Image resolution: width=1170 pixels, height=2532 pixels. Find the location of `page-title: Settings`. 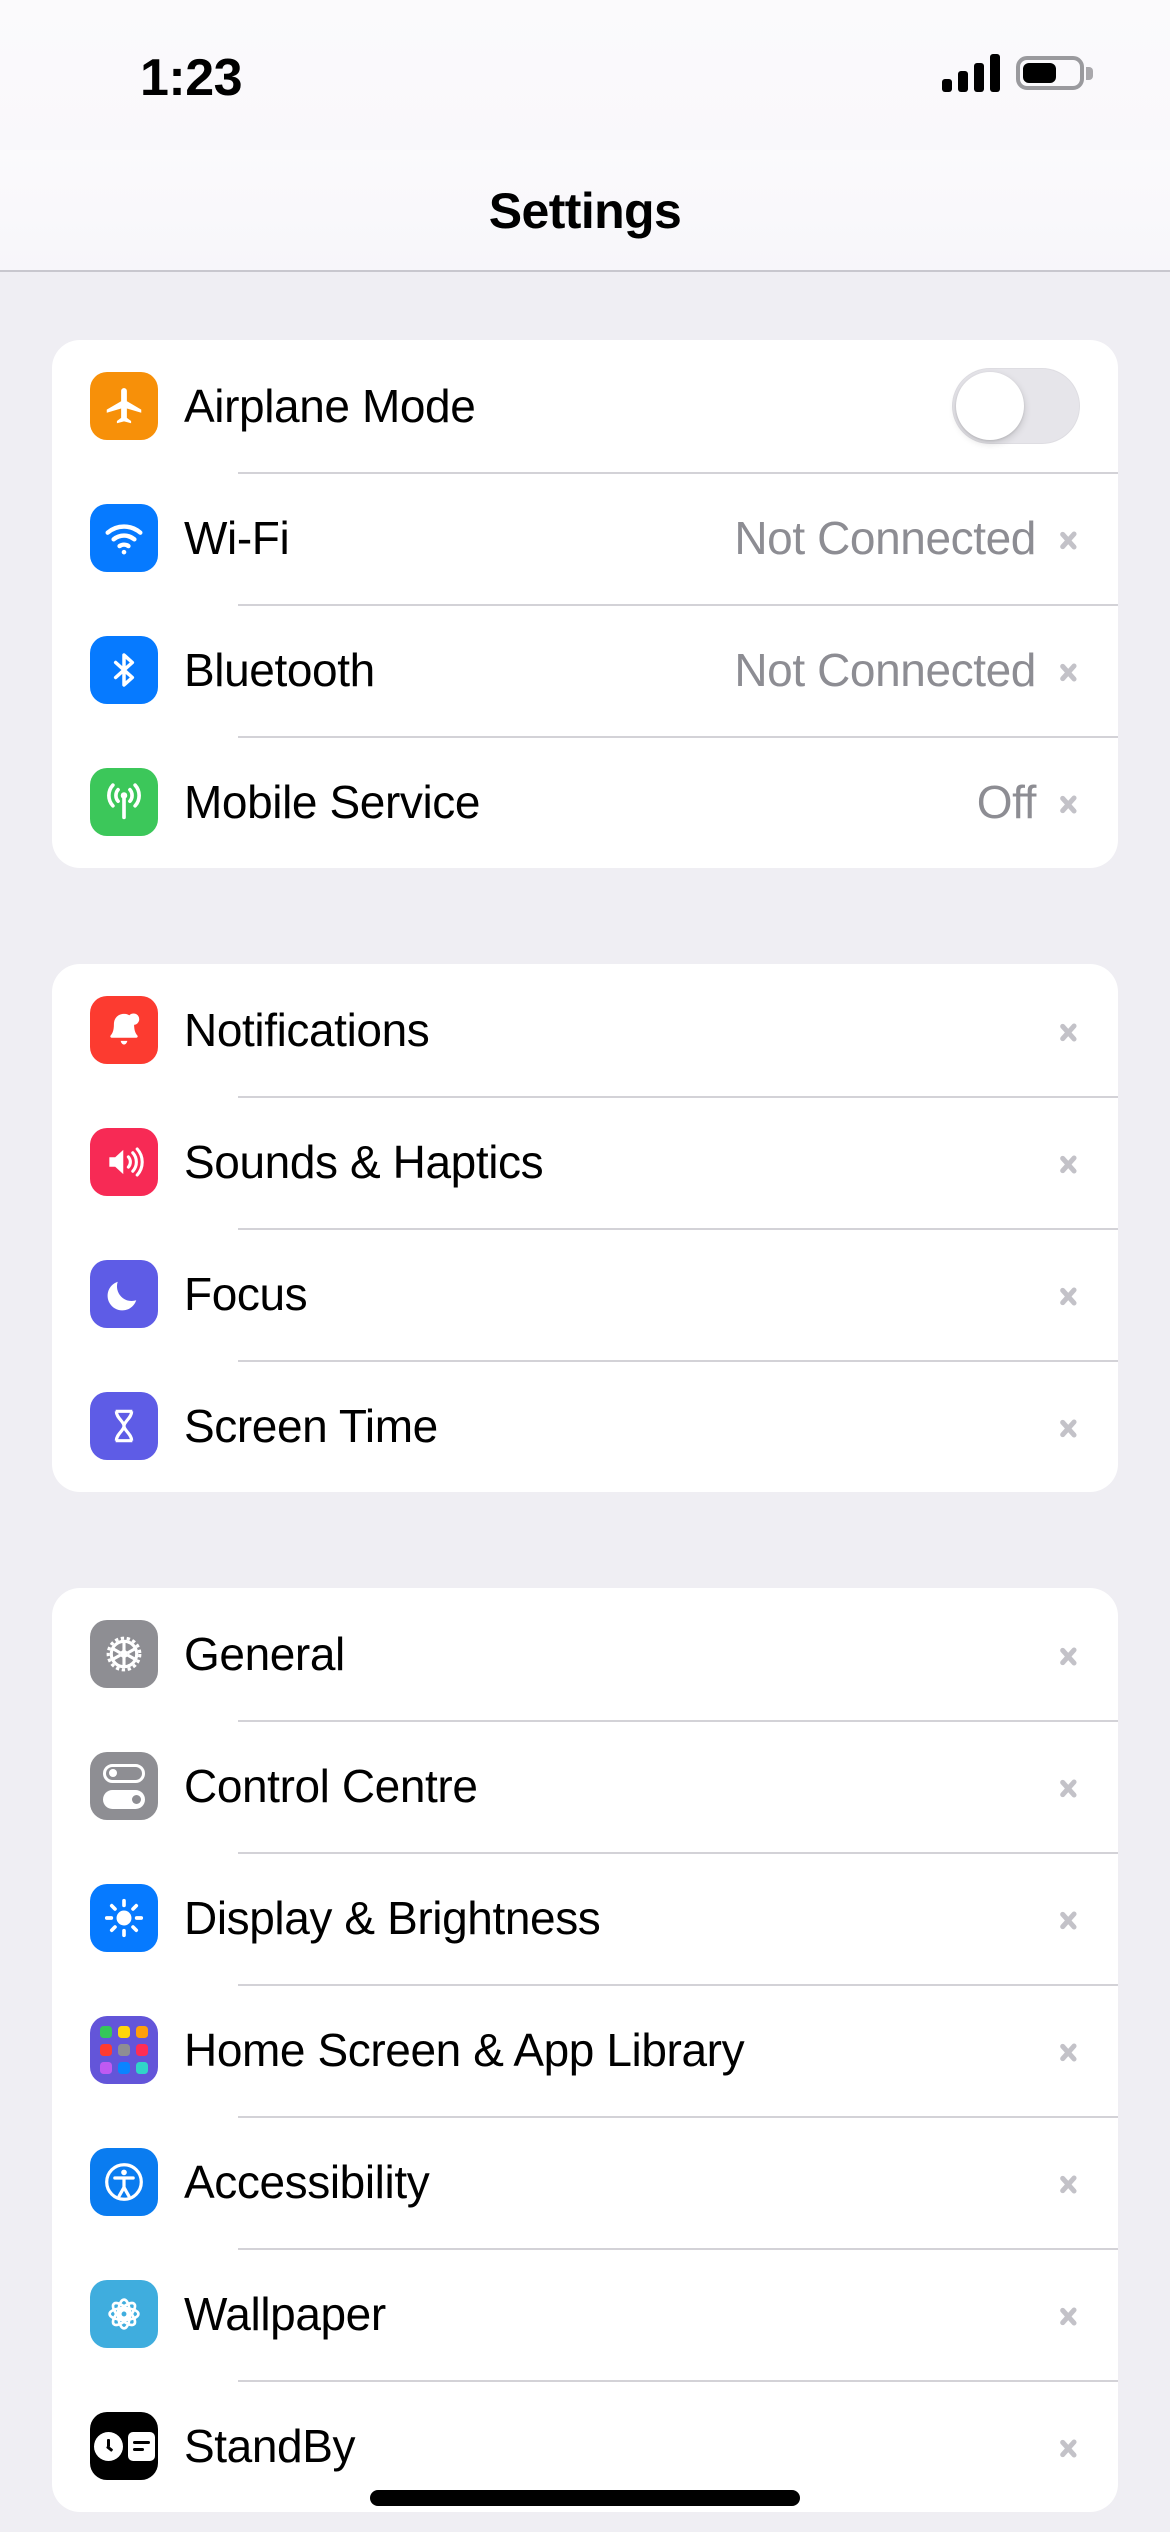

page-title: Settings is located at coordinates (585, 211).